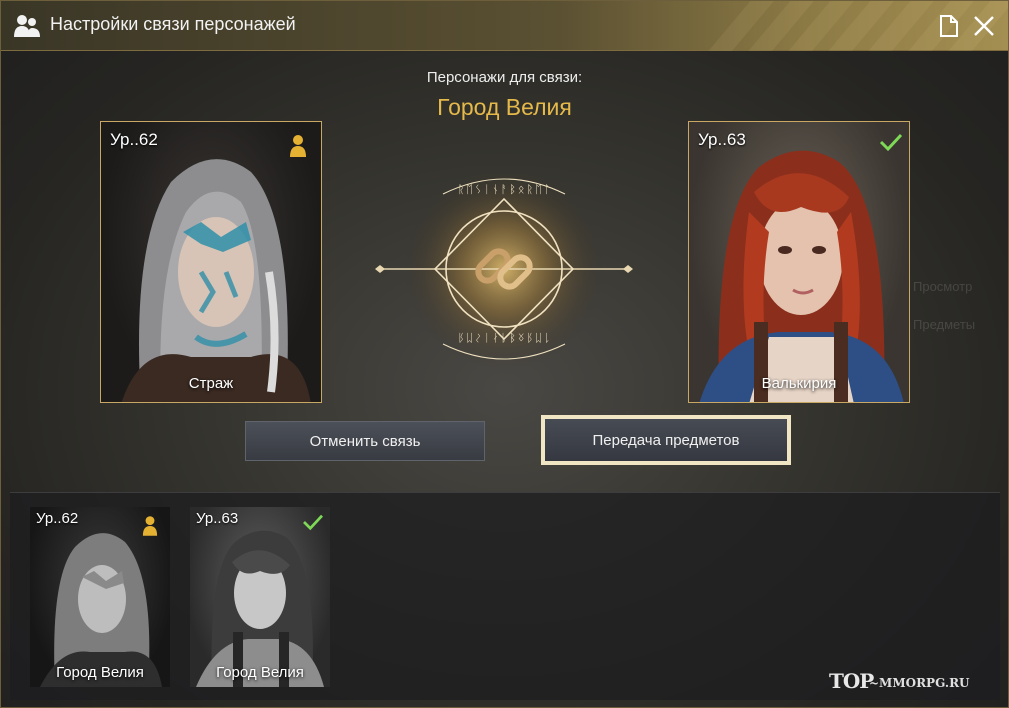 Image resolution: width=1009 pixels, height=708 pixels. What do you see at coordinates (851, 681) in the screenshot?
I see `watermark-logo: TOP` at bounding box center [851, 681].